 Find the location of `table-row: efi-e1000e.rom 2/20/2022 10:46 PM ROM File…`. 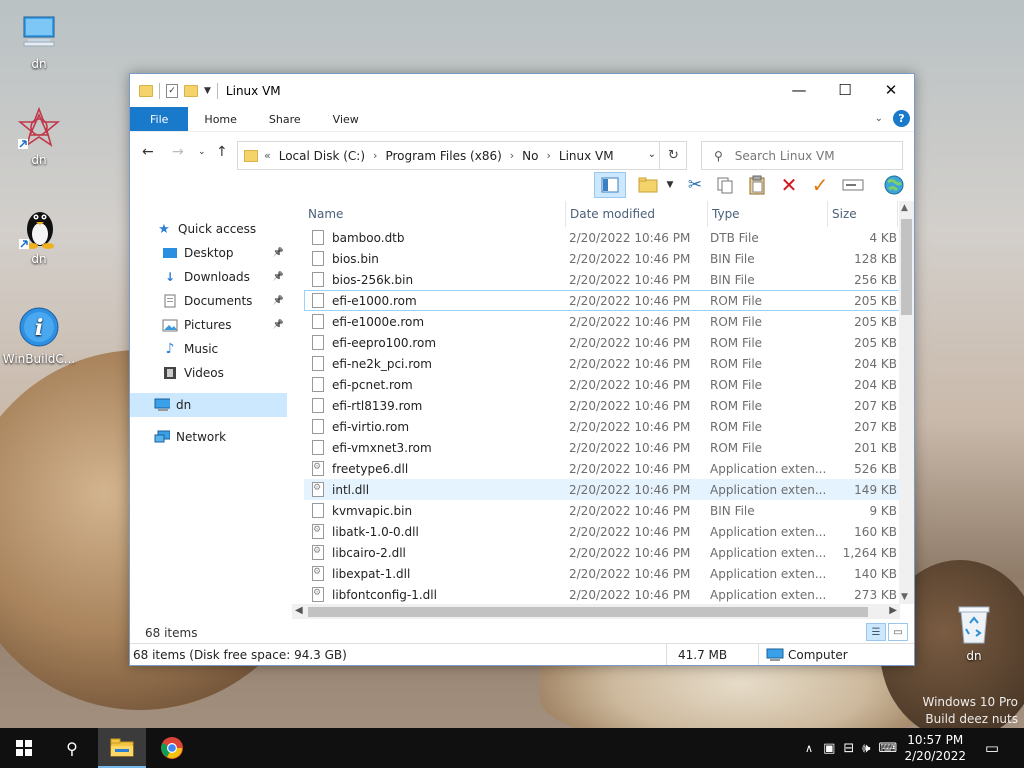

table-row: efi-e1000e.rom 2/20/2022 10:46 PM ROM File… is located at coordinates (609, 321).